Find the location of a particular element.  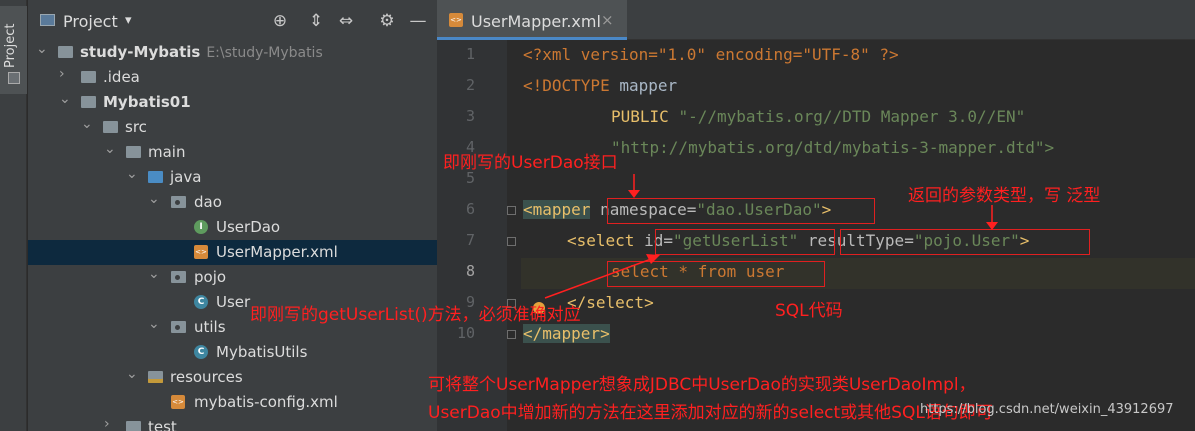

doctype-public: PUBLIC is located at coordinates (645, 116).